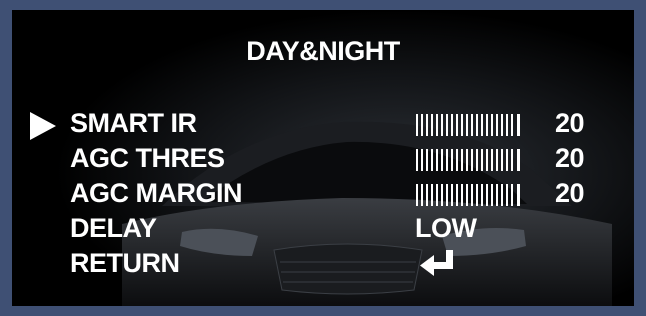  I want to click on menu-item-smart-ir: SMART IR 20, so click(323, 123).